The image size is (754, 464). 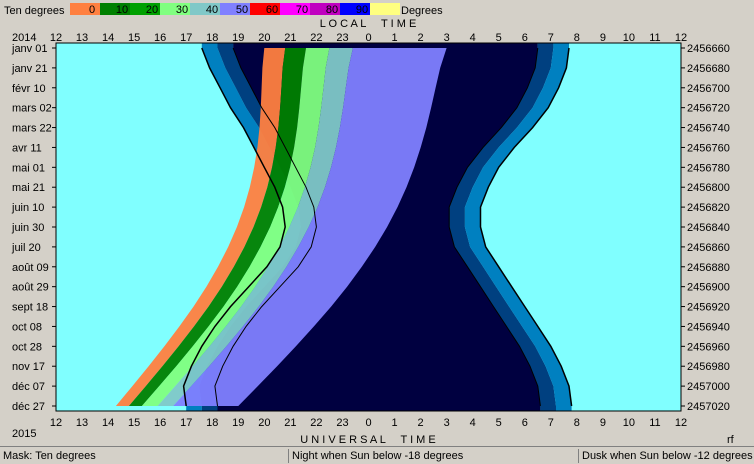 What do you see at coordinates (30, 268) in the screenshot?
I see `date-label-11: août 09` at bounding box center [30, 268].